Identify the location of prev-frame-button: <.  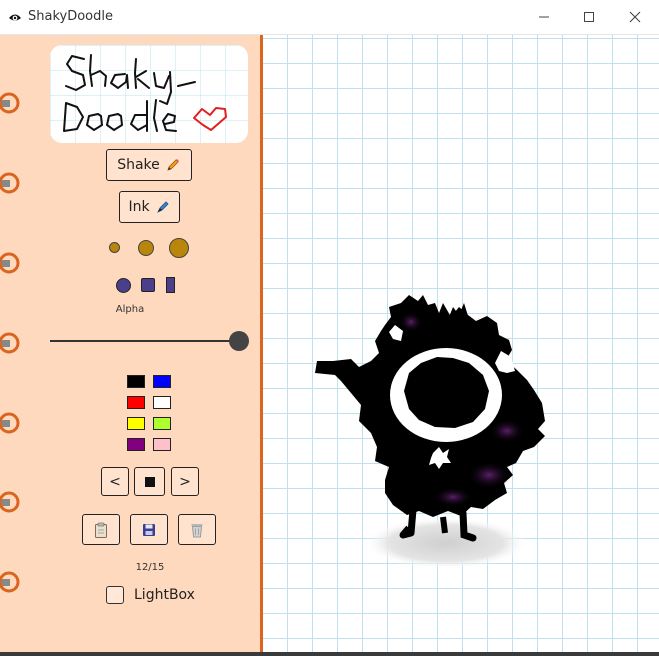
(115, 481).